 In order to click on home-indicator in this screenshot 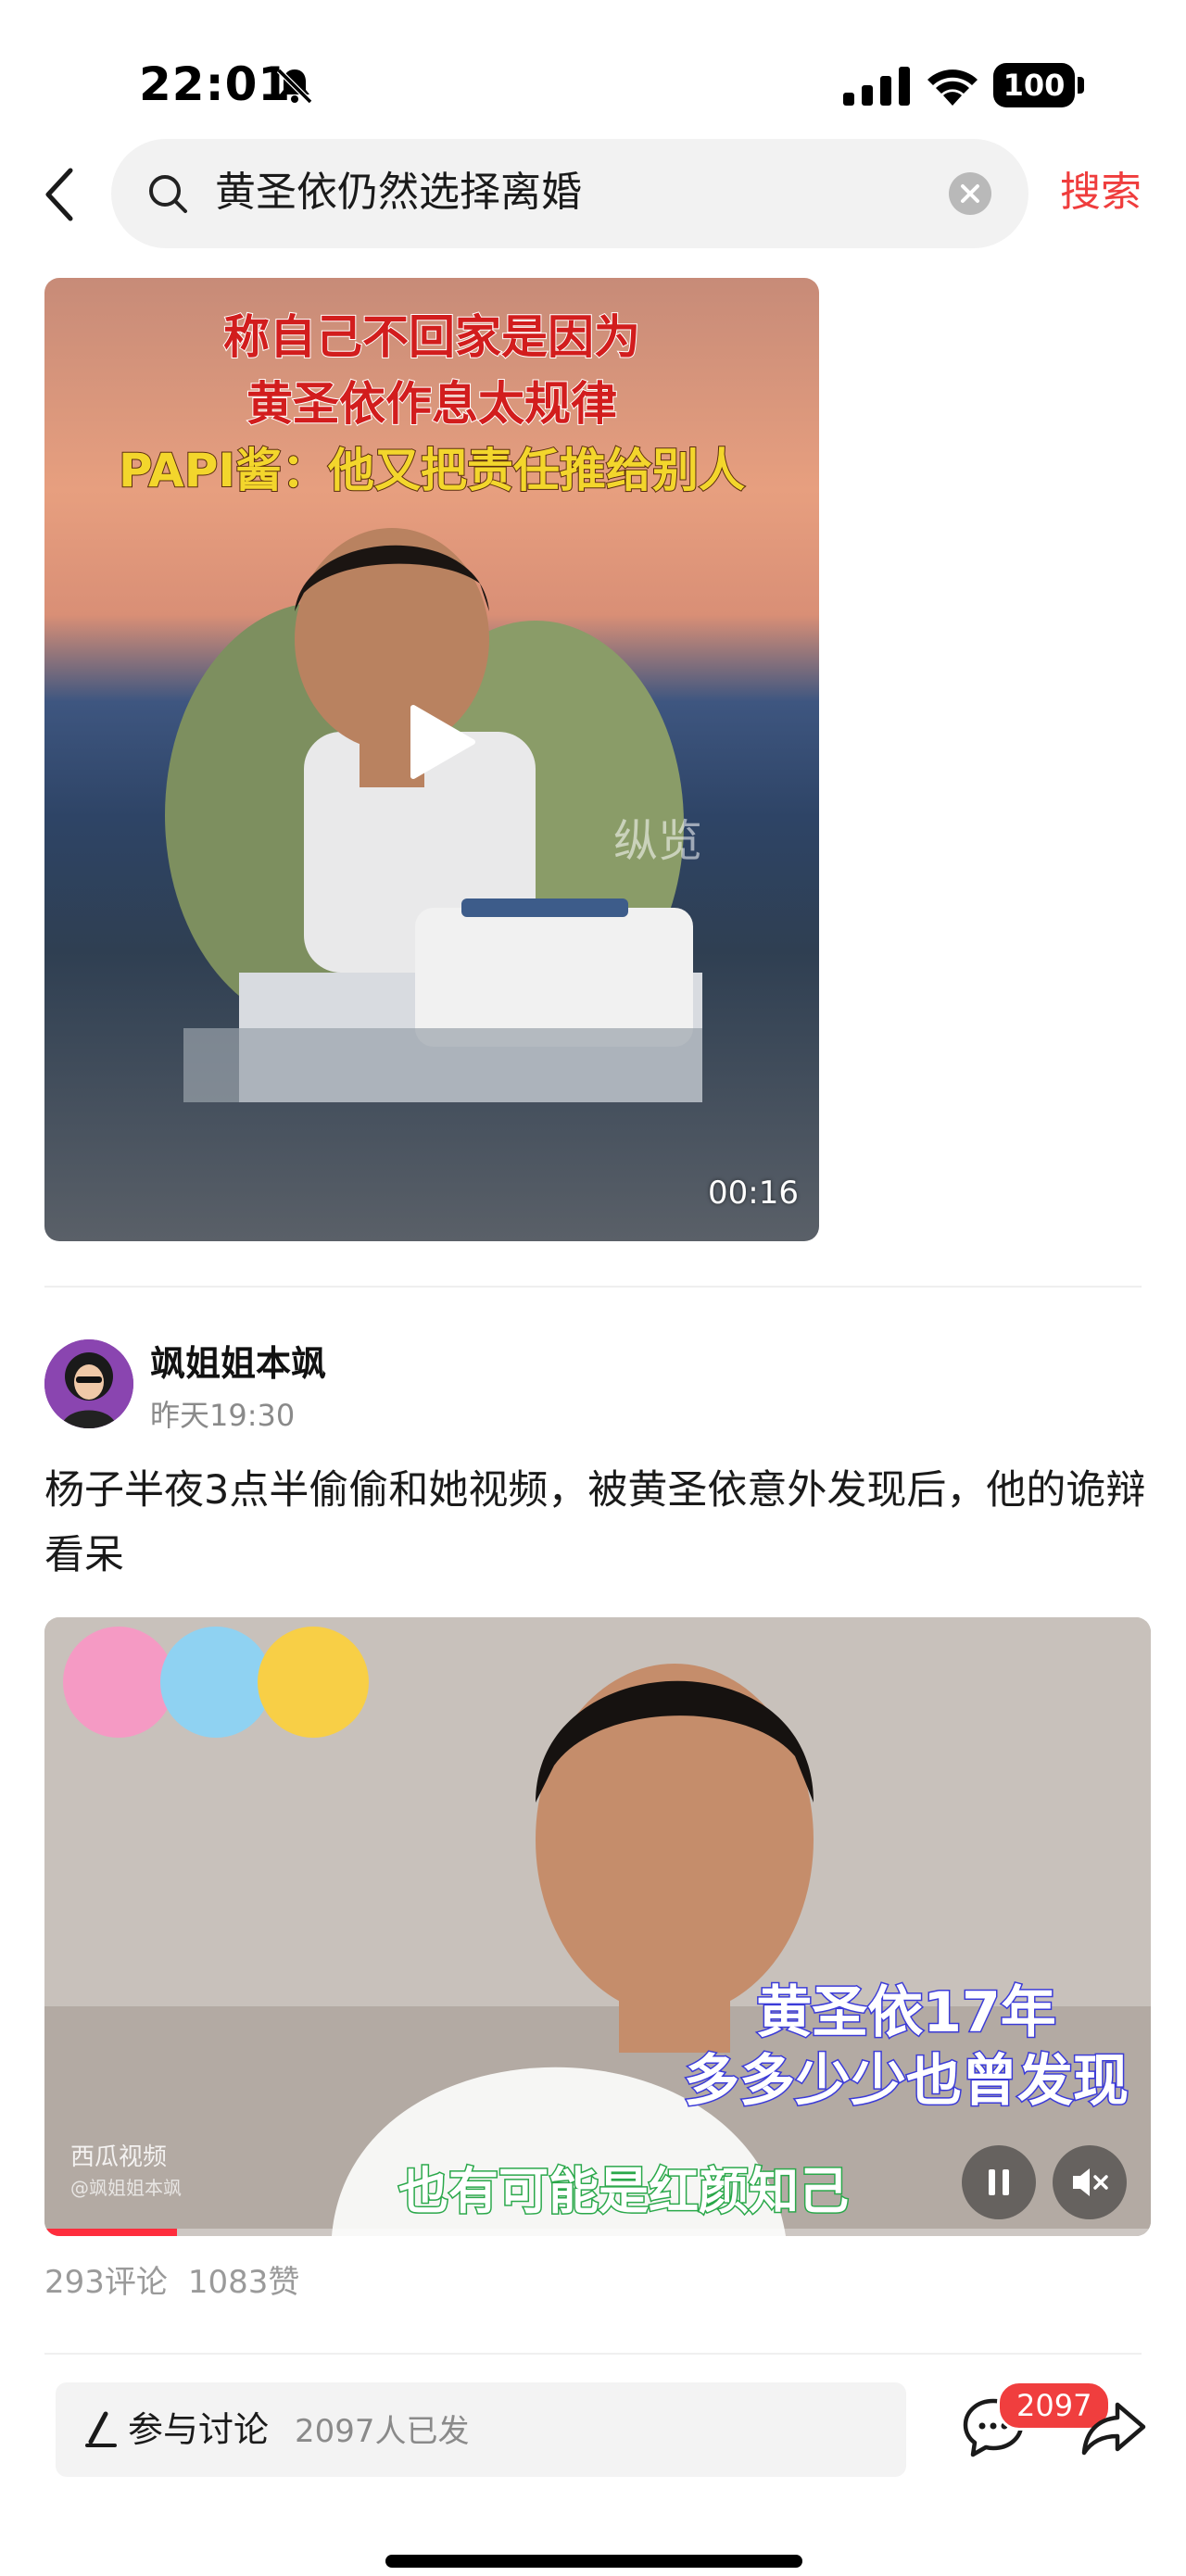, I will do `click(593, 2561)`.